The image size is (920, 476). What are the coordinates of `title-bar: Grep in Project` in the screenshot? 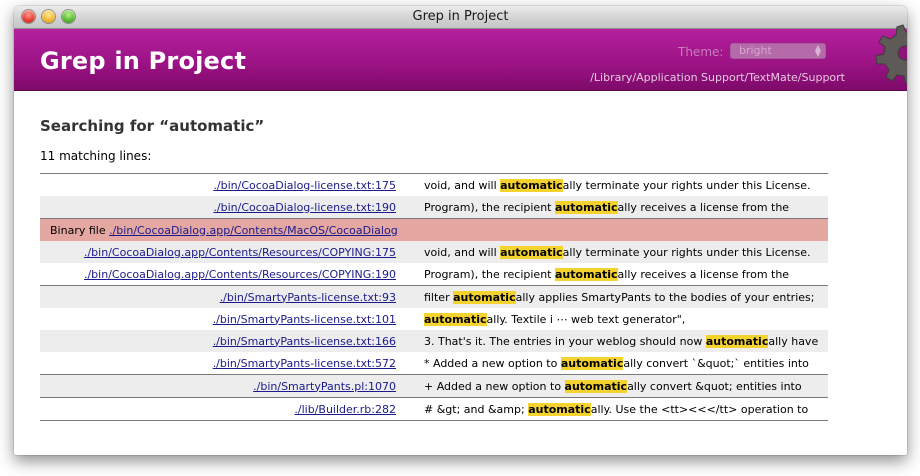 It's located at (460, 17).